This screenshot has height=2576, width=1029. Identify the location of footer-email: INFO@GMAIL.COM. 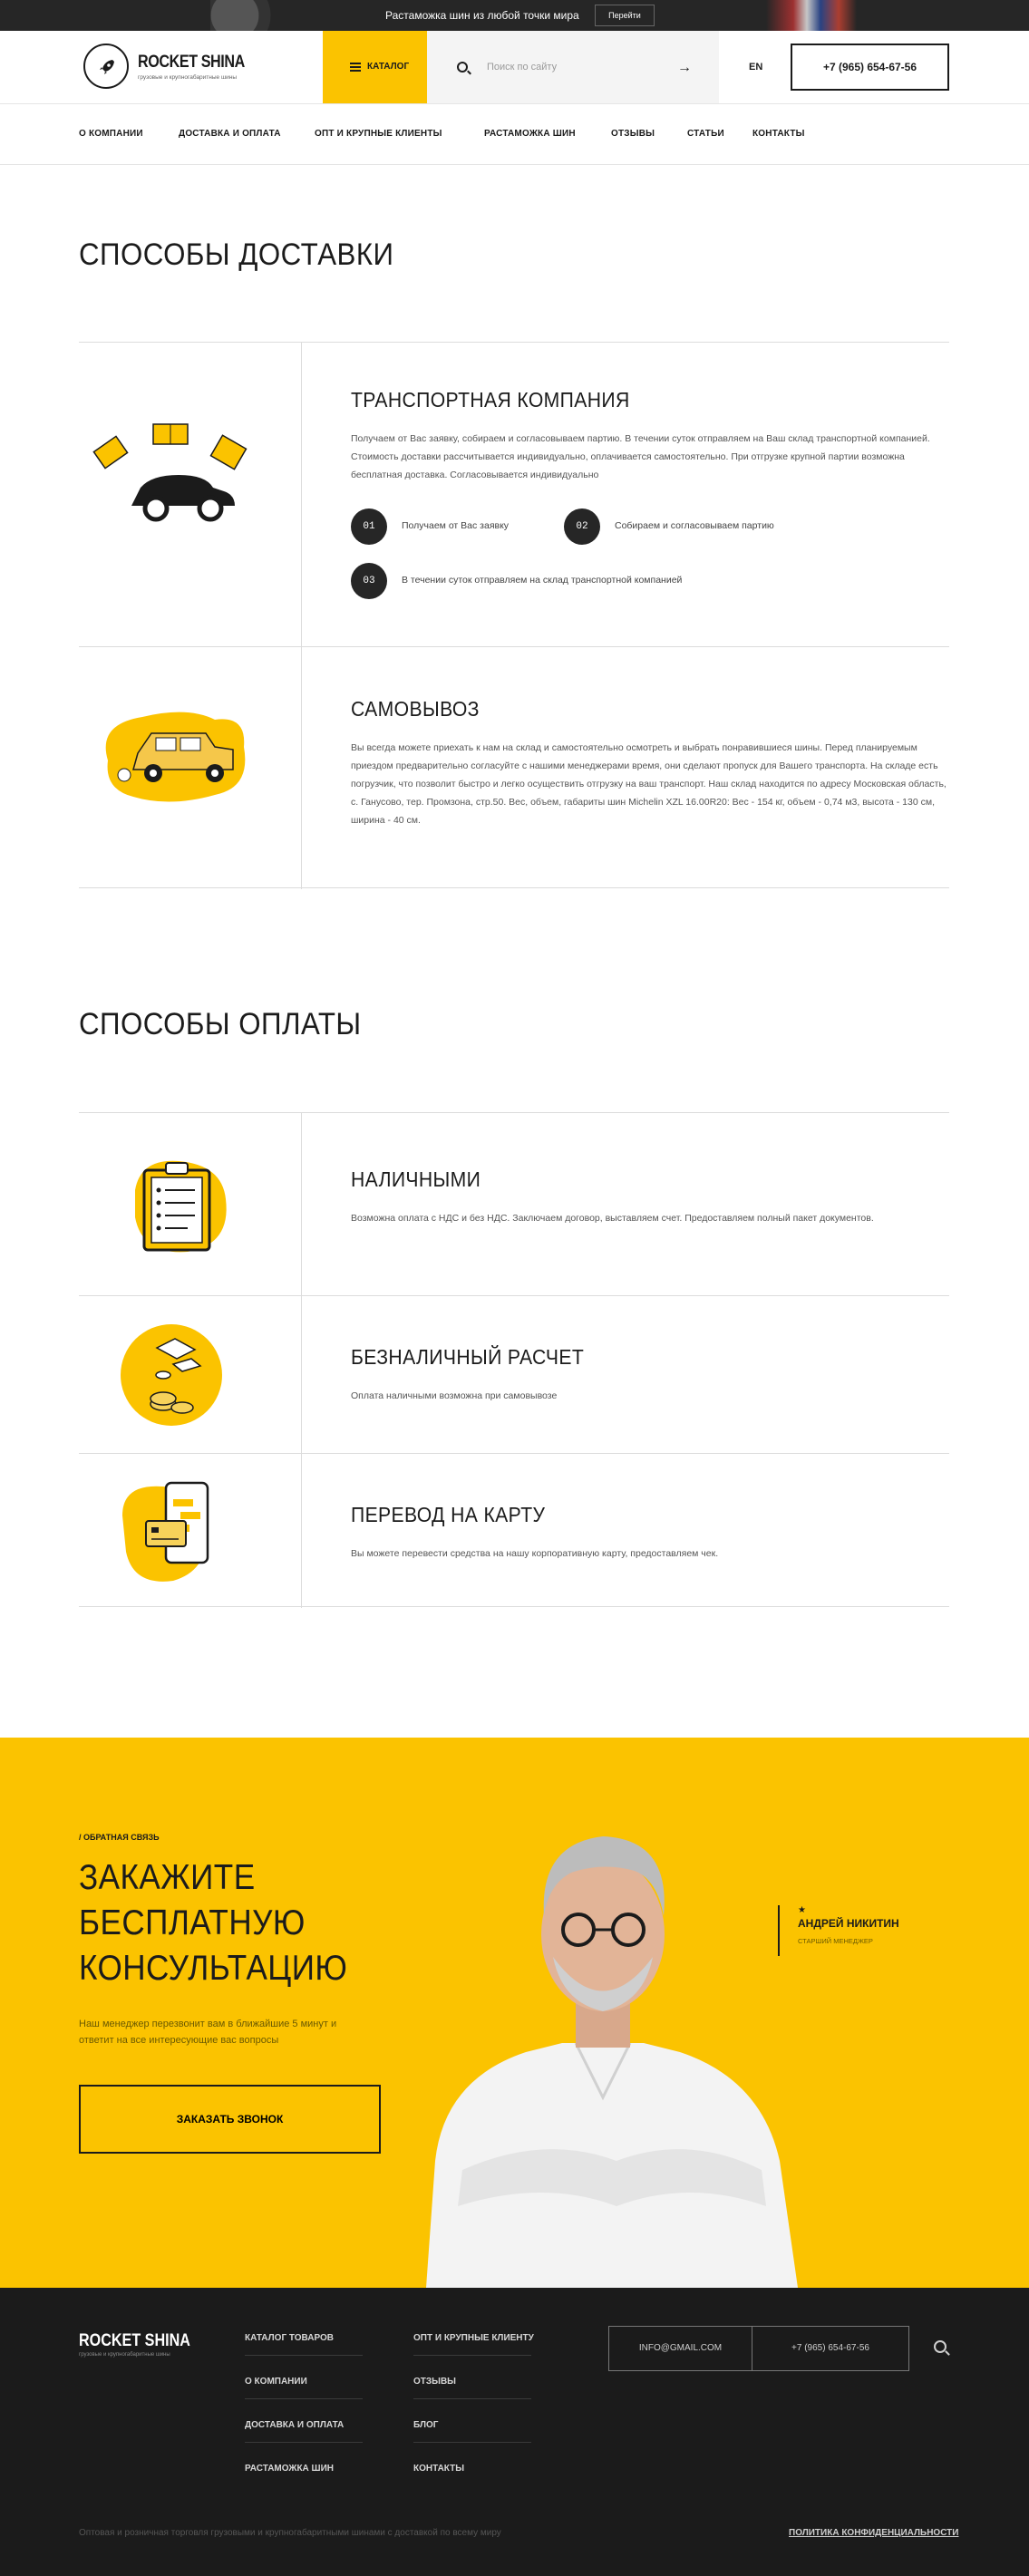
(680, 2348).